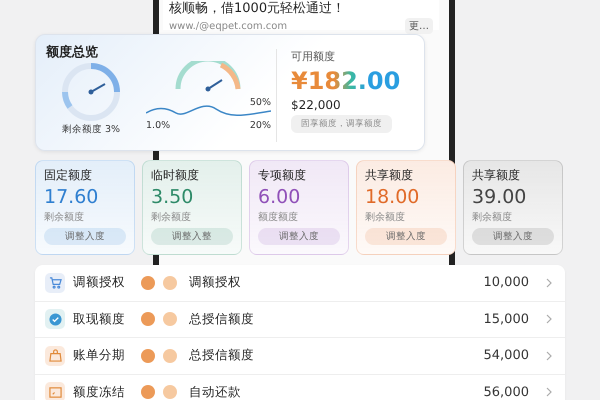 The height and width of the screenshot is (400, 600). Describe the element at coordinates (506, 319) in the screenshot. I see `row-amount: 15,000` at that location.